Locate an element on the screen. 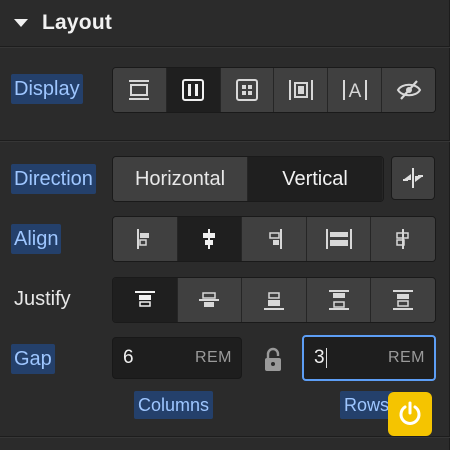  align-stretch-icon is located at coordinates (338, 239).